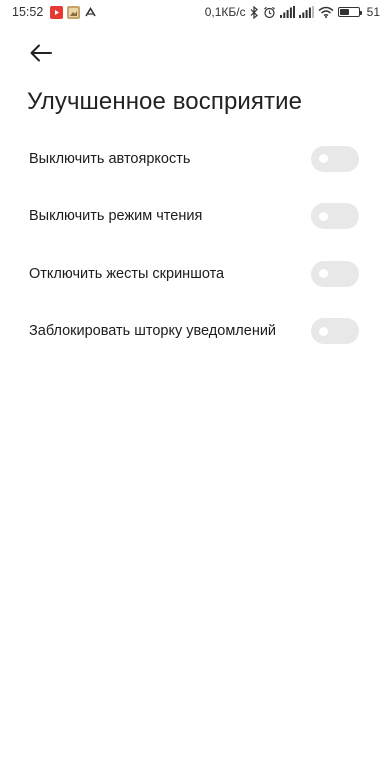  I want to click on setting-disable-screenshot-gestures: Отключить жесты скриншота, so click(194, 274).